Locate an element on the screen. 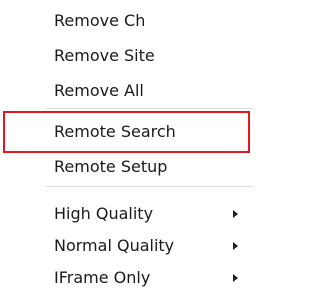  menu-item-label: Remote Search is located at coordinates (115, 131).